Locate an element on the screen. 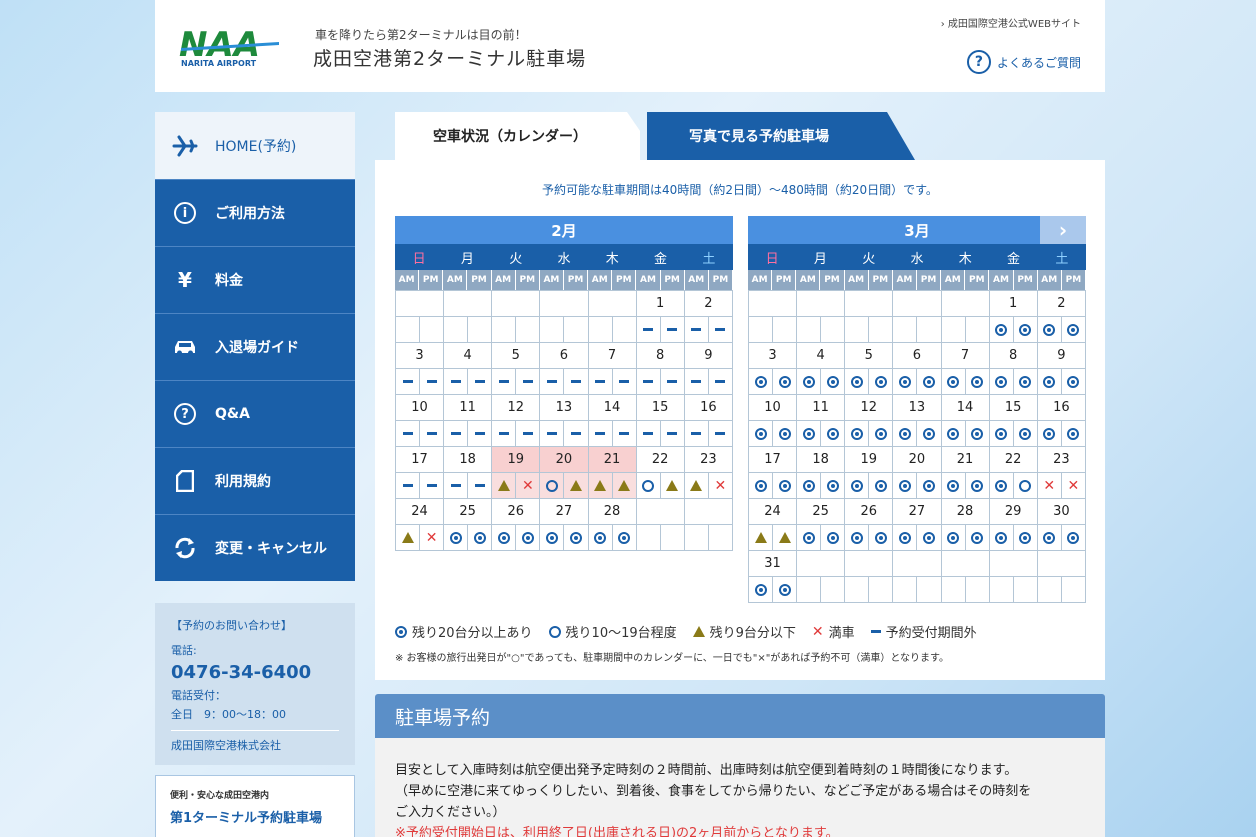 The width and height of the screenshot is (1256, 837). date-cell: 31 is located at coordinates (772, 563).